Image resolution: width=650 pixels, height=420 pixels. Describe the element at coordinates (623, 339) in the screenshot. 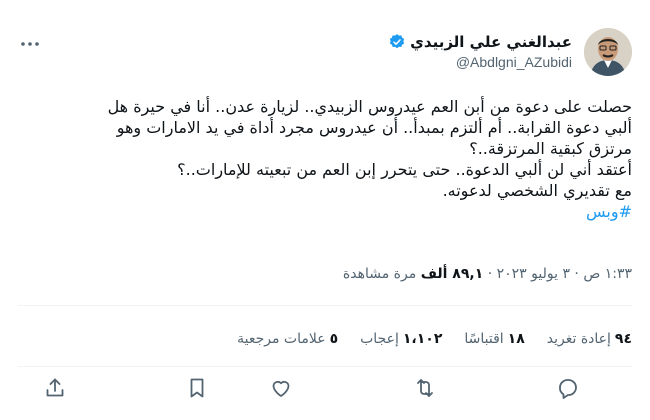

I see `retweets-count: ٩٤` at that location.